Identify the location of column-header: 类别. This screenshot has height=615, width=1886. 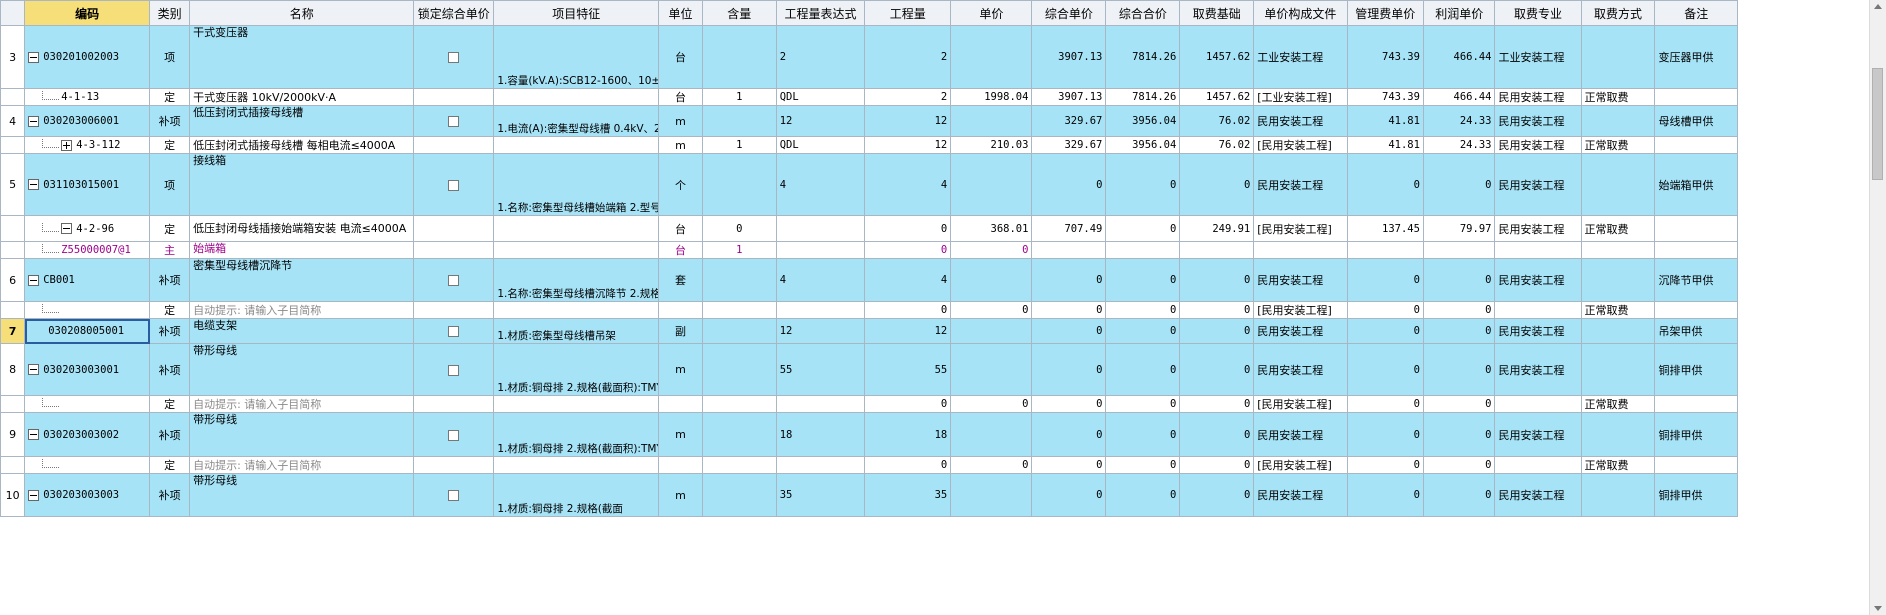
(170, 13).